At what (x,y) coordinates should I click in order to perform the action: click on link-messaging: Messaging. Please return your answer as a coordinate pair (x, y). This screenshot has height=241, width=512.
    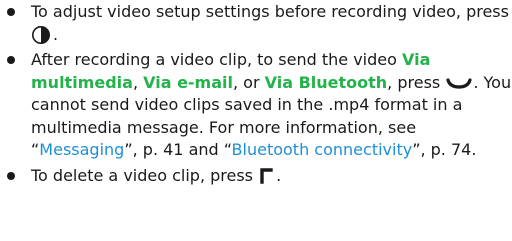
    Looking at the image, I should click on (81, 149).